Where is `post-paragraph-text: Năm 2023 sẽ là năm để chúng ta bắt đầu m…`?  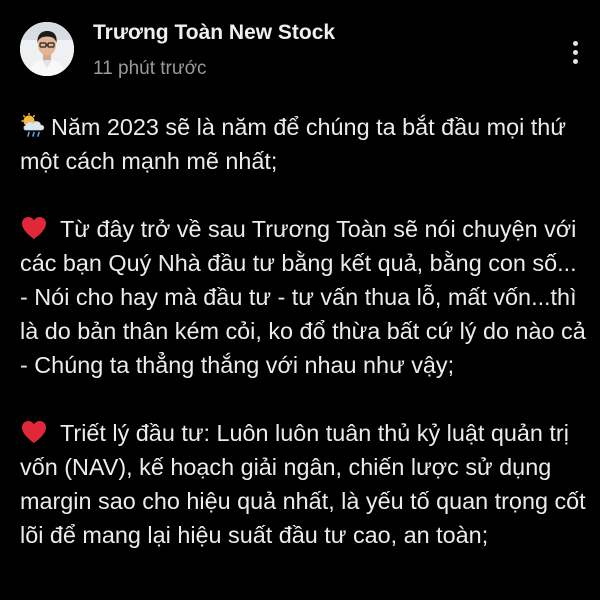
post-paragraph-text: Năm 2023 sẽ là năm để chúng ta bắt đầu m… is located at coordinates (293, 144).